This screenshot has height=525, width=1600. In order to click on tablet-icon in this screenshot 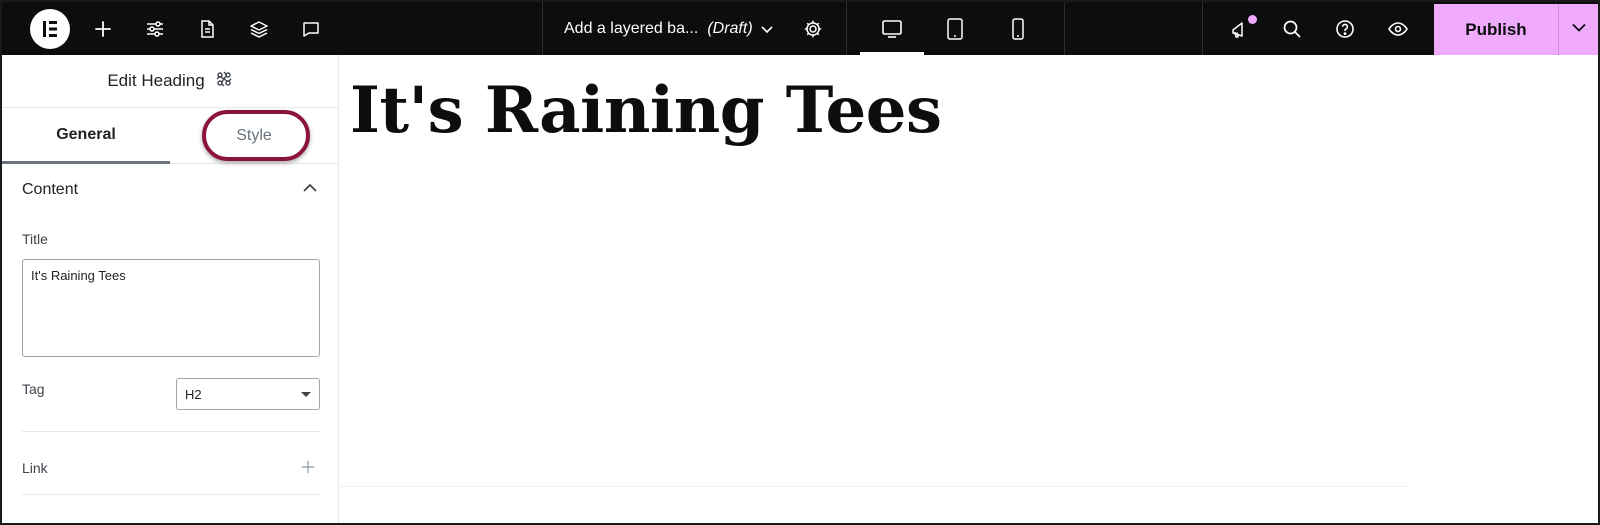, I will do `click(955, 28)`.